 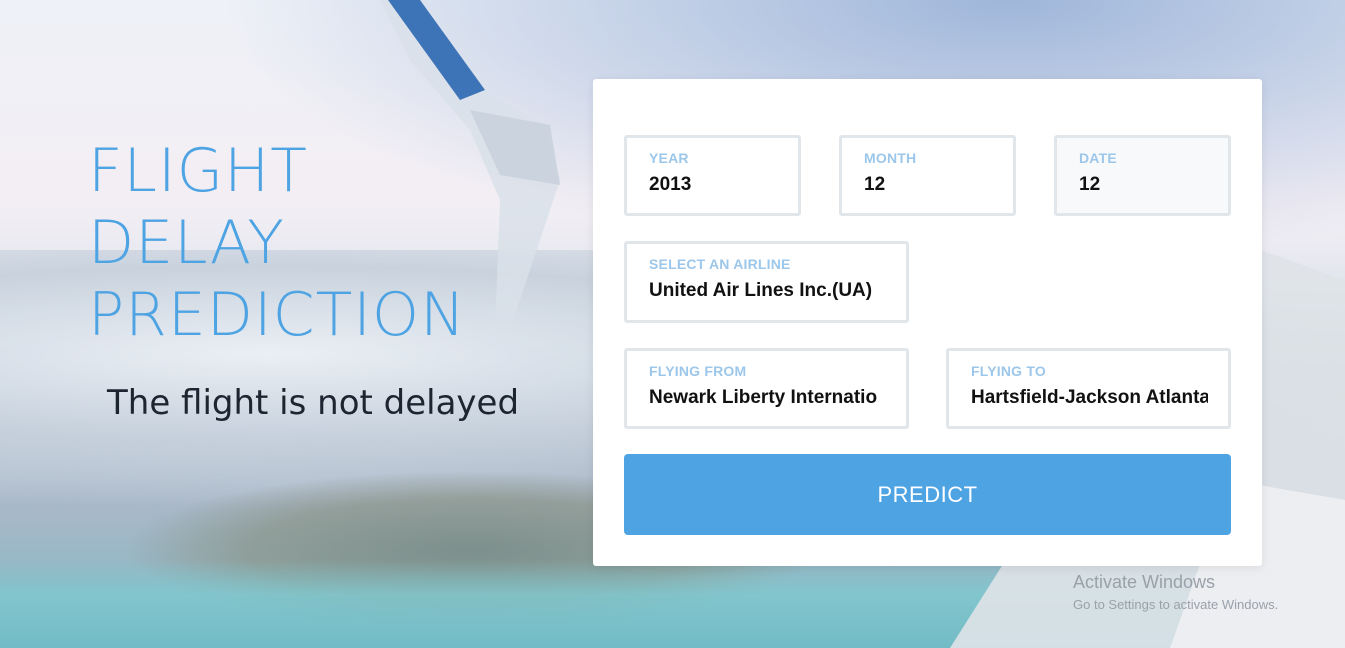 I want to click on flying-to-value: Hartsfield-Jackson Atlanta, so click(x=1089, y=397).